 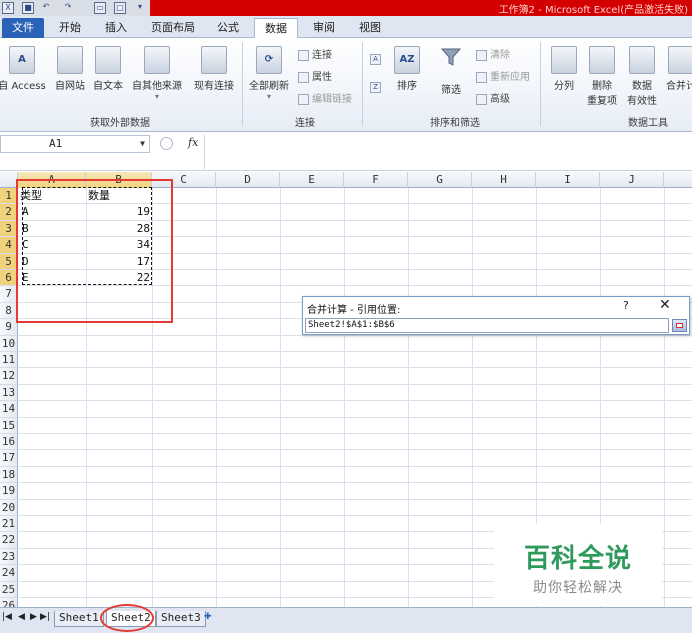 I want to click on row-header: 19, so click(x=9, y=491).